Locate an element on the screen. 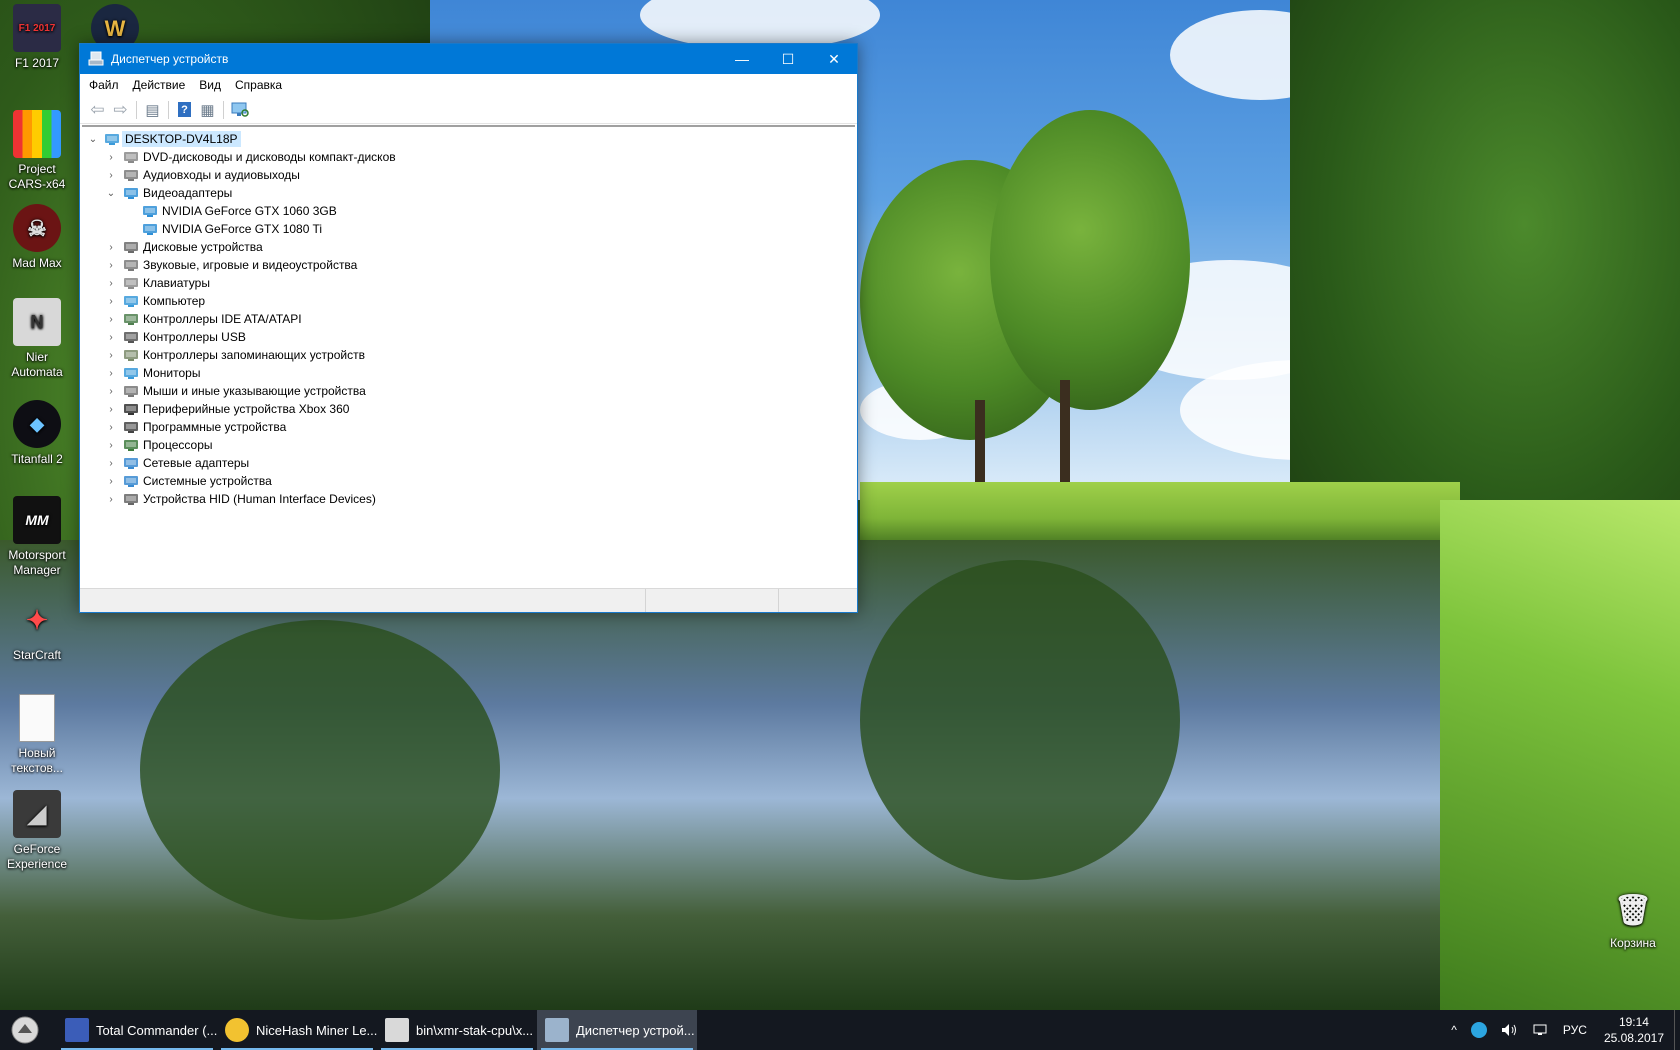 This screenshot has width=1680, height=1050. desktop-icon-titanfall: ◆ Titanfall 2 is located at coordinates (37, 433).